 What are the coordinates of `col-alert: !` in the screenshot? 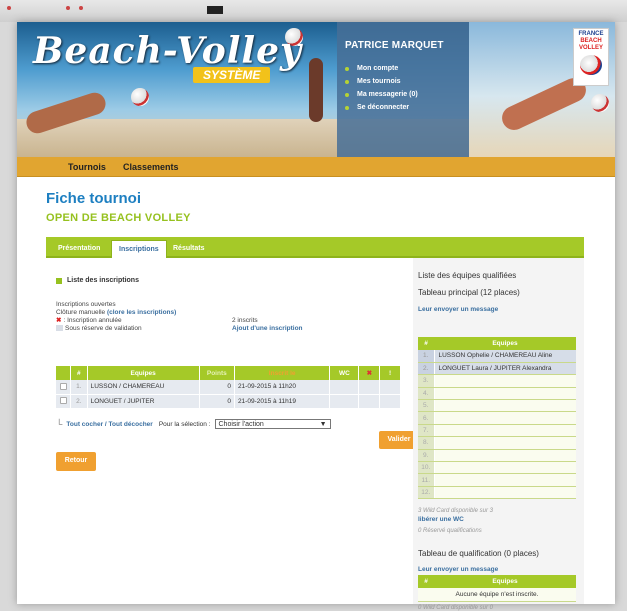 It's located at (390, 373).